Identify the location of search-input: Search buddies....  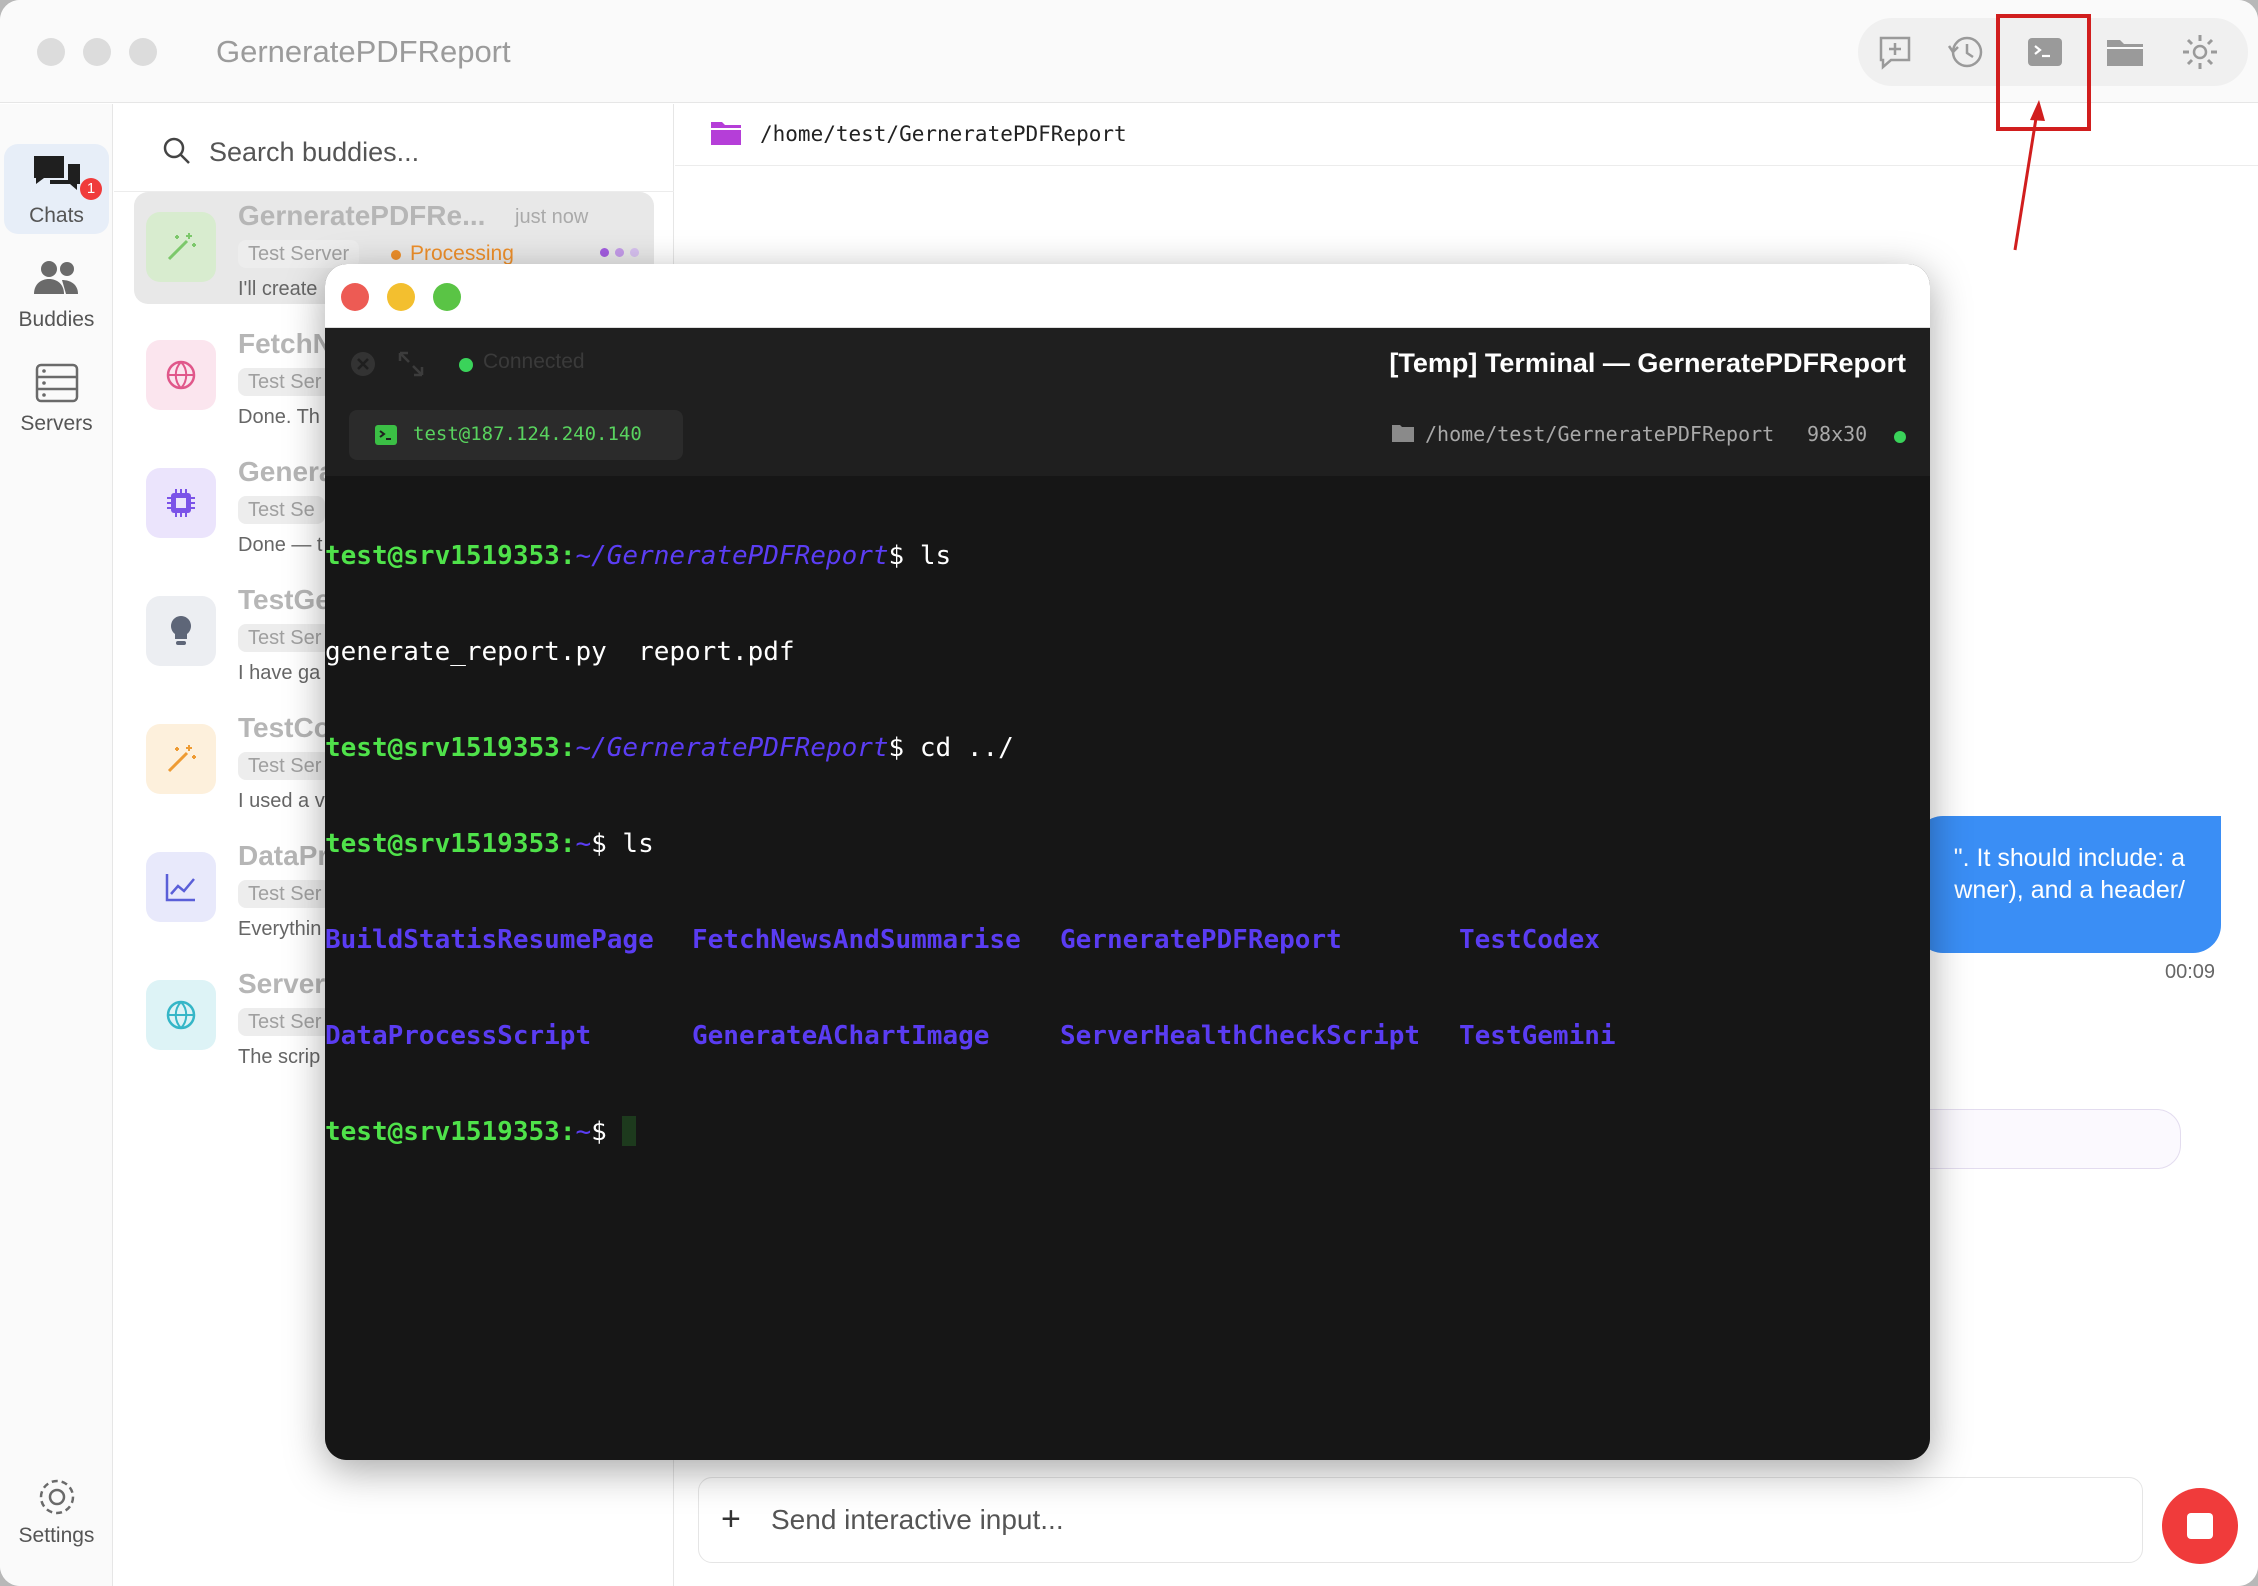
(314, 152).